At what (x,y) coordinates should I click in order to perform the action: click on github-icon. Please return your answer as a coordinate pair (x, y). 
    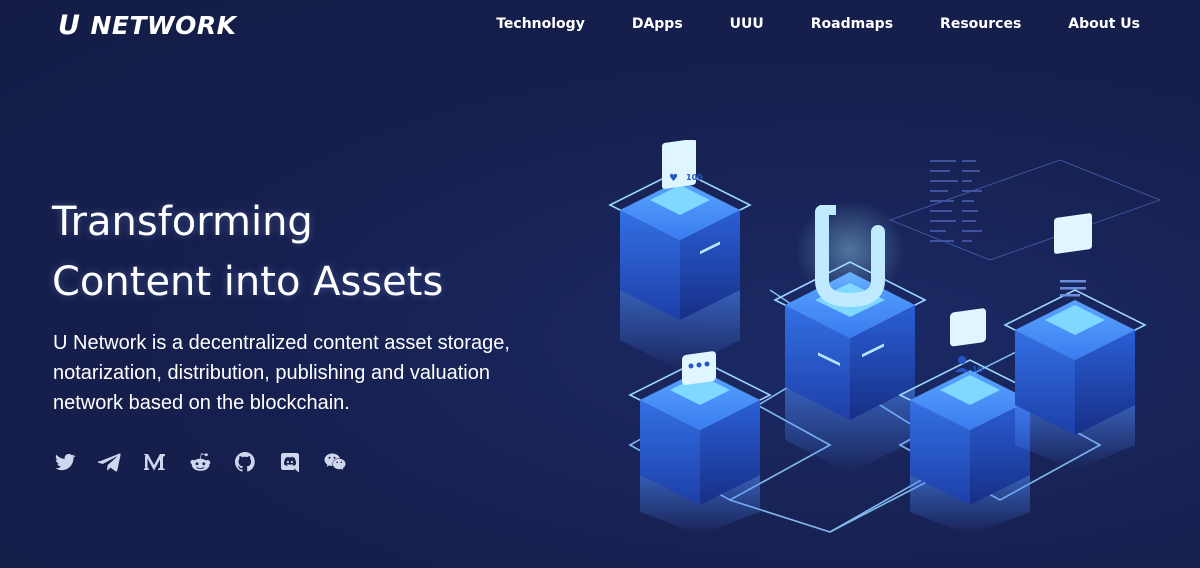
    Looking at the image, I should click on (245, 462).